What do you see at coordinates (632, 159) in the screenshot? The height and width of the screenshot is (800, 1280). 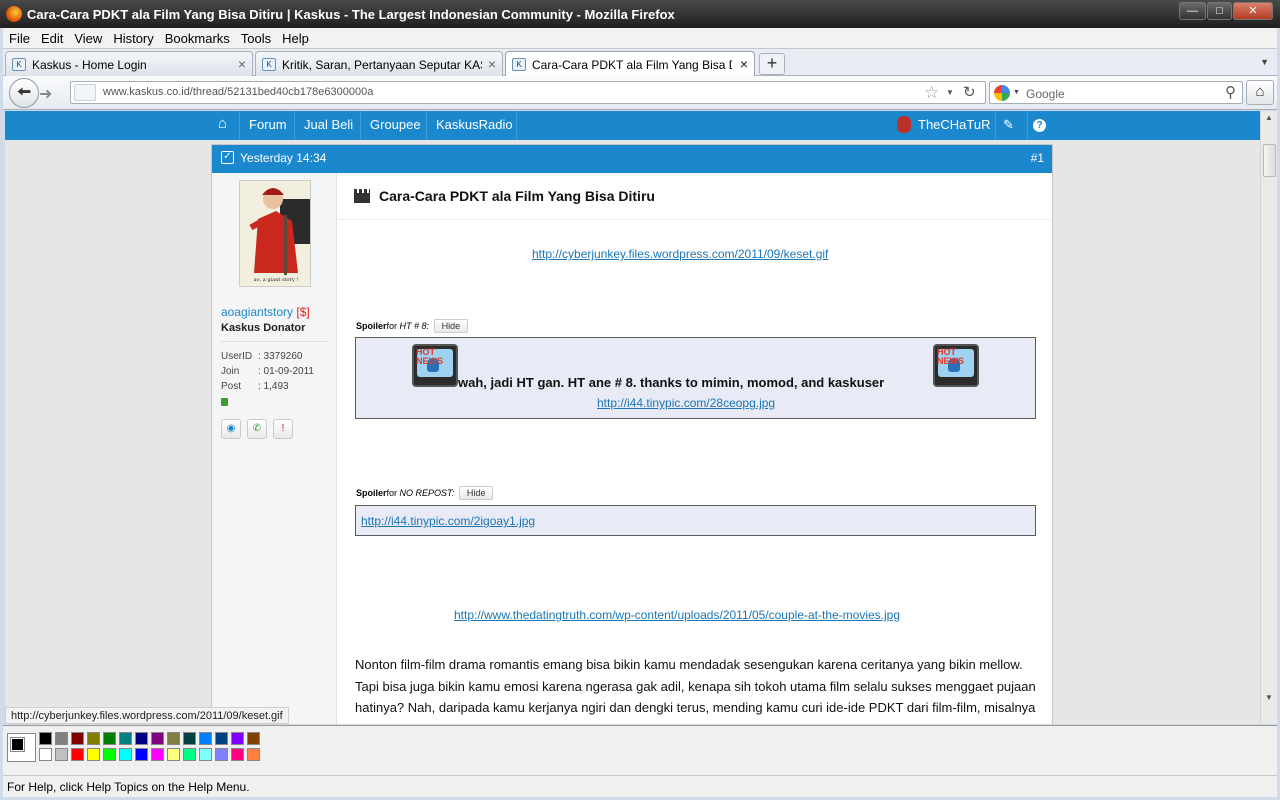 I see `post-header: ✓ Yesterday 14:34 #1` at bounding box center [632, 159].